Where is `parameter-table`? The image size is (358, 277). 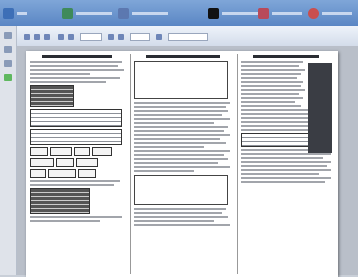 parameter-table is located at coordinates (52, 96).